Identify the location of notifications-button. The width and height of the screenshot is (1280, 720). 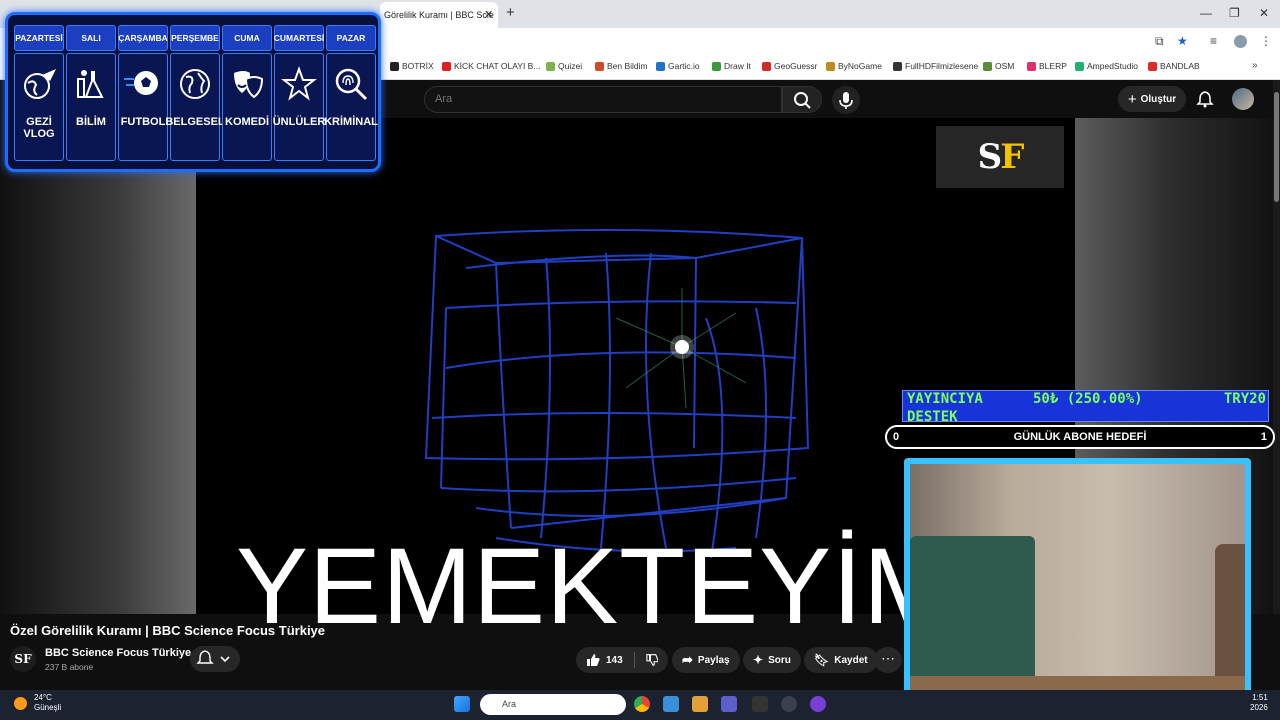
(1205, 101).